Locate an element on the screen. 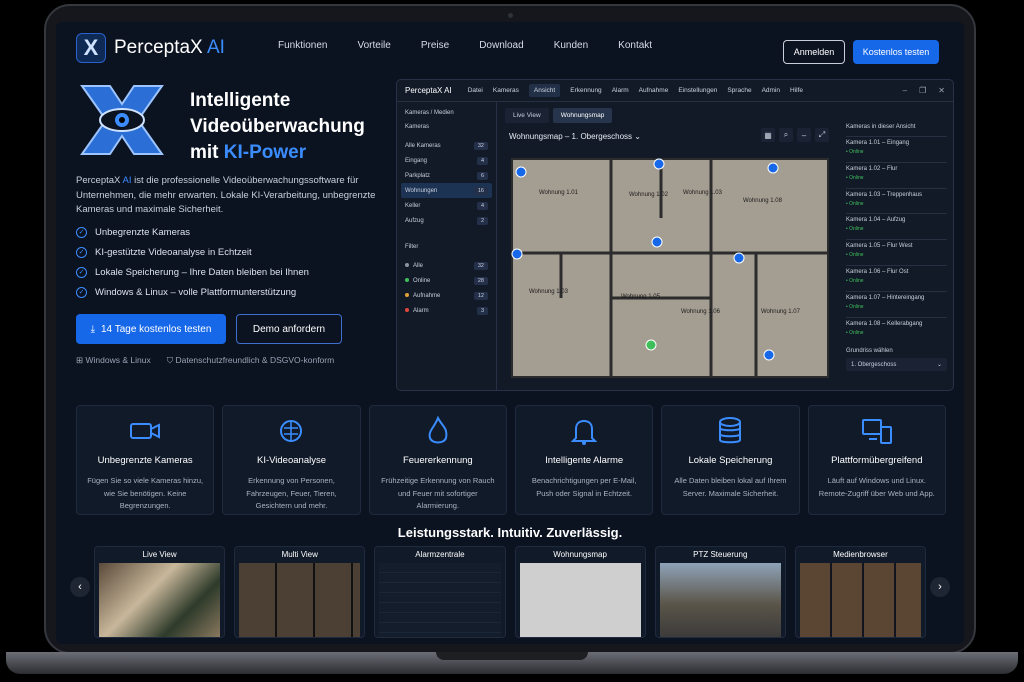  floor-select: 1. Obergeschoss ⌄ is located at coordinates (896, 365).